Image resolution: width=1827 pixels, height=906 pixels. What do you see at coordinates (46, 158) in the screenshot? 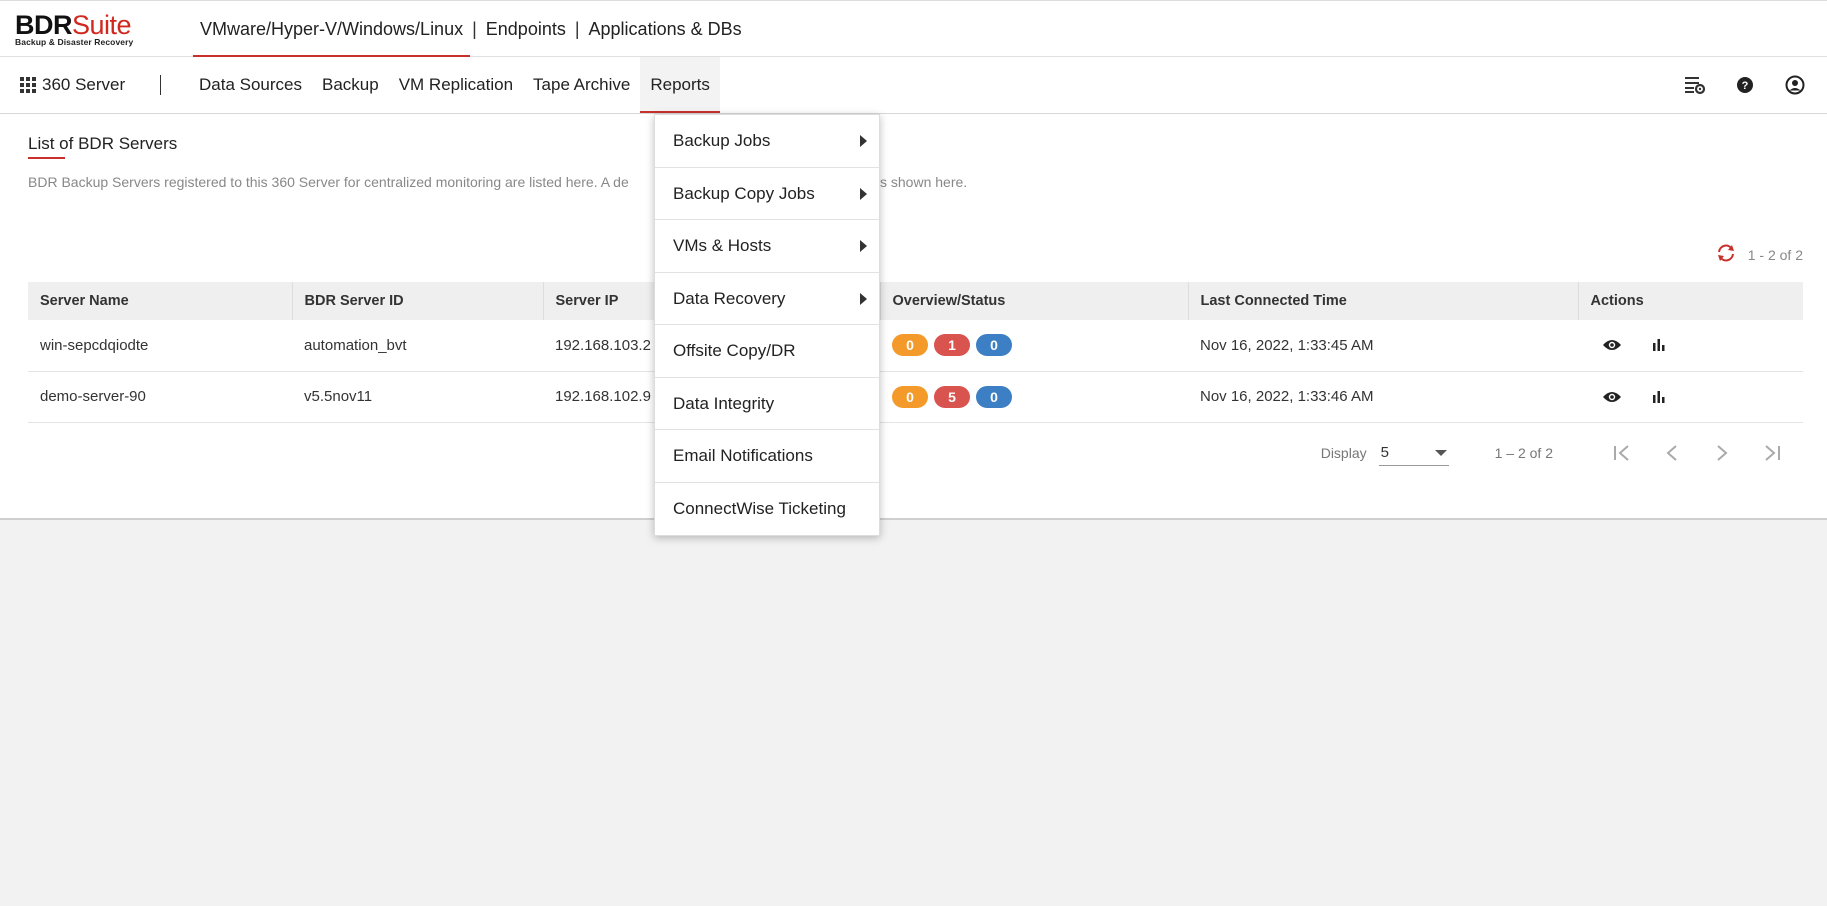
I see `title-underline` at bounding box center [46, 158].